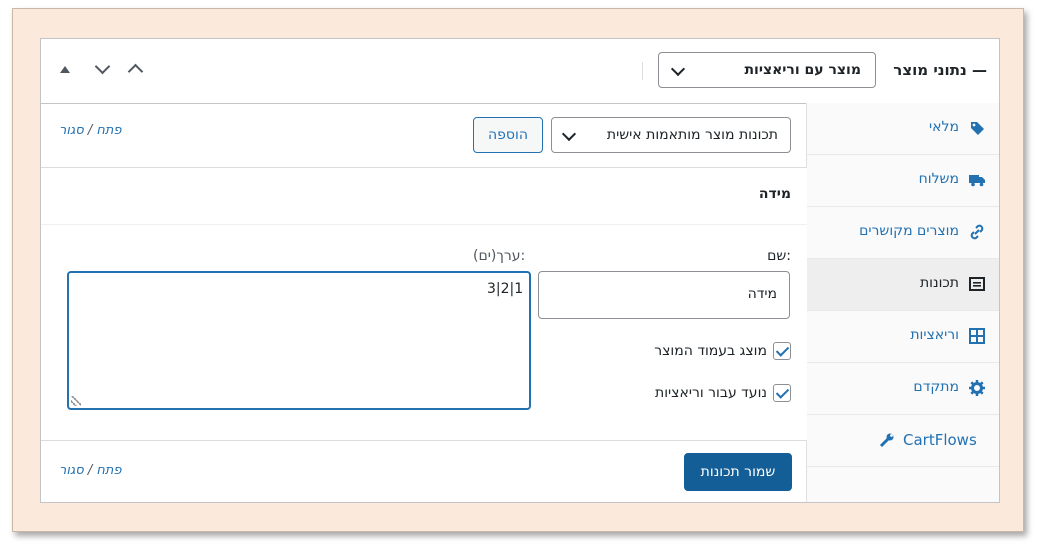  I want to click on attribute-values-value: 3|2|1, so click(505, 289).